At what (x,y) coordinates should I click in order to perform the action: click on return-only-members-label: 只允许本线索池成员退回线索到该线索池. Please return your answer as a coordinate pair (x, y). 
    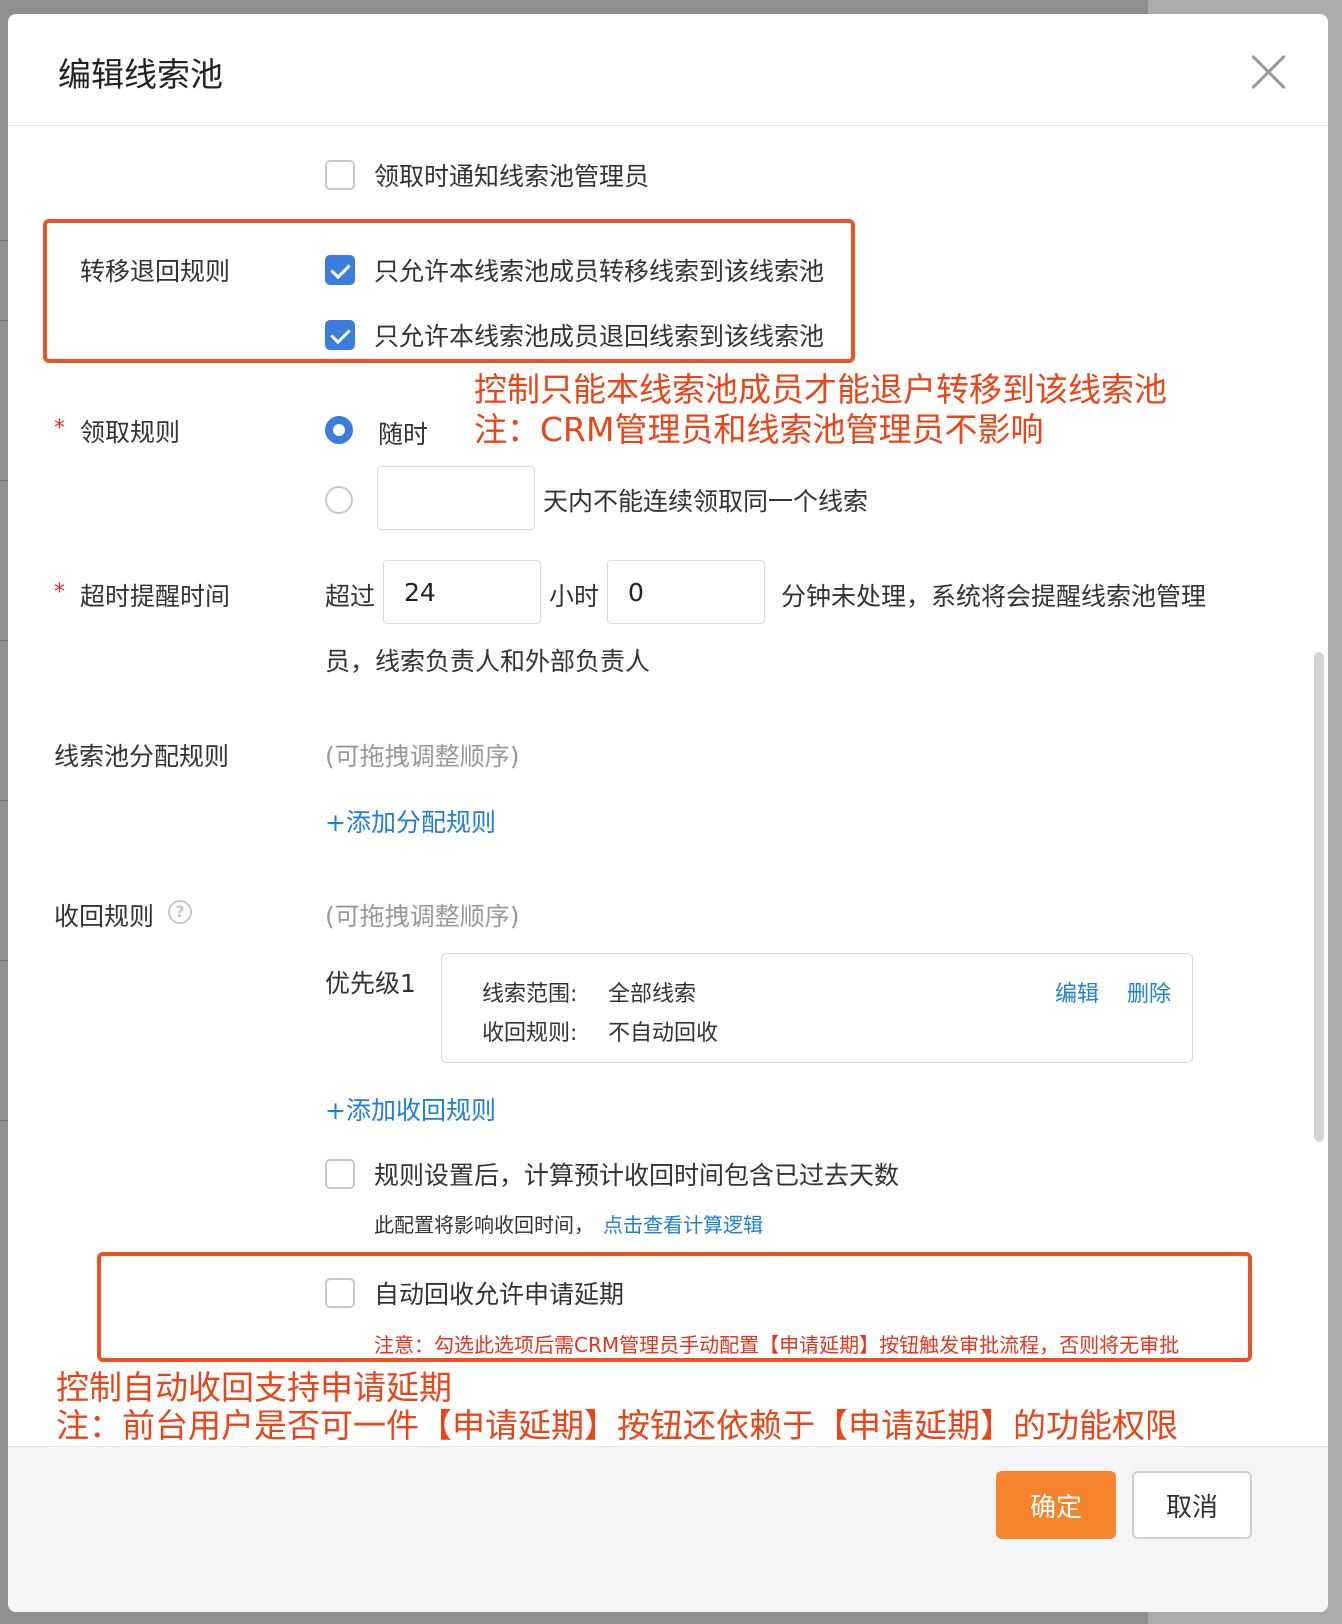
    Looking at the image, I should click on (599, 336).